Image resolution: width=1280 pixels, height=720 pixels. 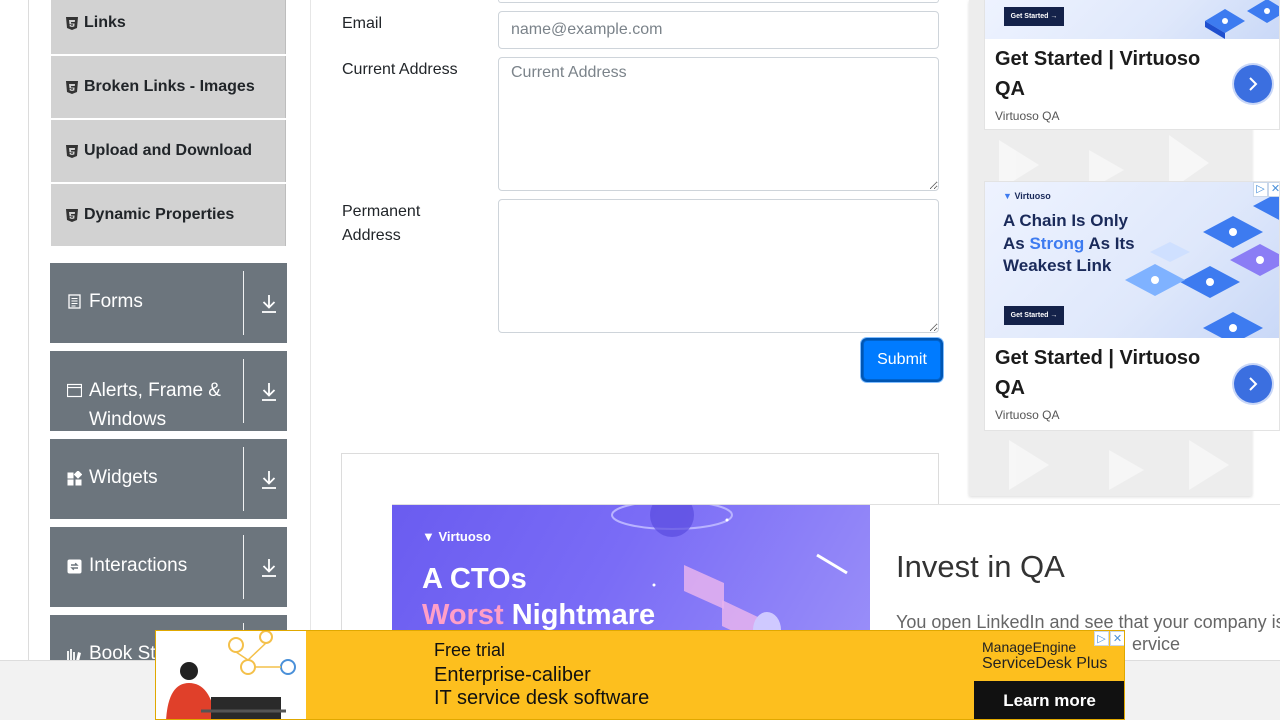 What do you see at coordinates (74, 301) in the screenshot?
I see `document-icon` at bounding box center [74, 301].